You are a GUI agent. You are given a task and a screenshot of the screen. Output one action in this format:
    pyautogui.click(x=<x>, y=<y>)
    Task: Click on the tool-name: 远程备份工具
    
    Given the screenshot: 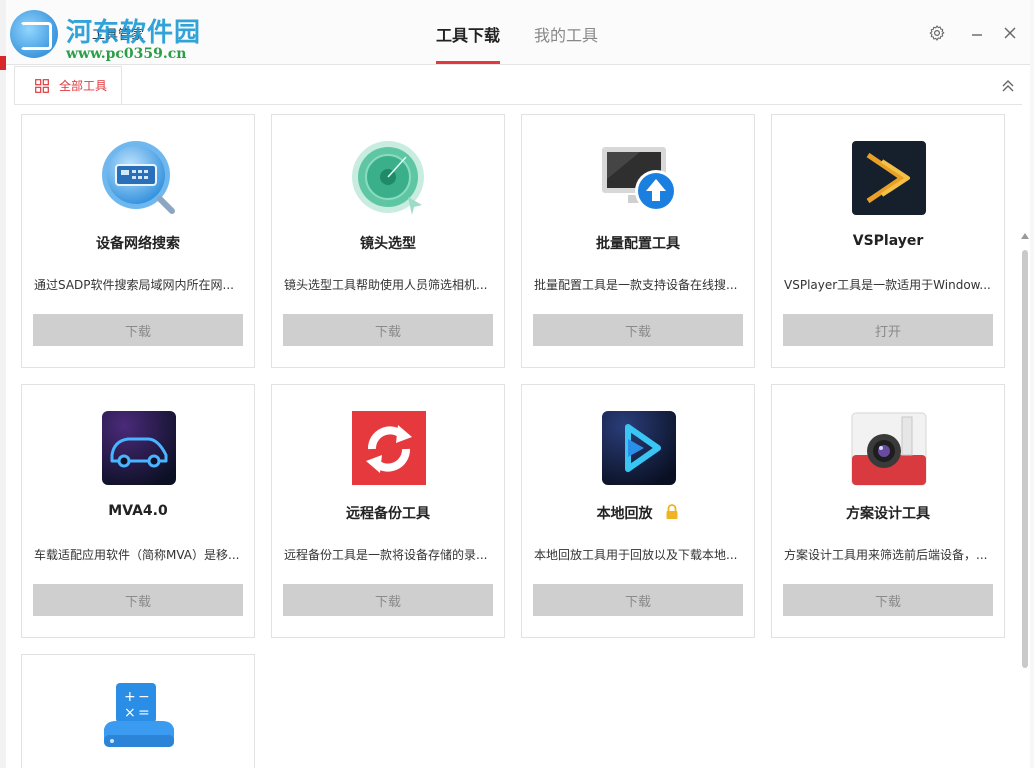 What is the action you would take?
    pyautogui.click(x=388, y=514)
    